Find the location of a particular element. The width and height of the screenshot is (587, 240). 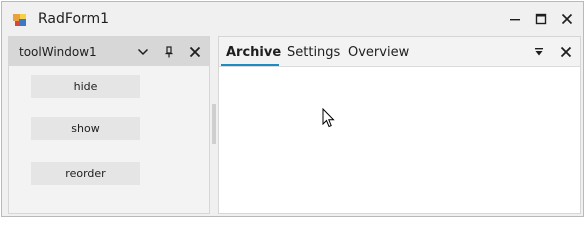

maximize-button is located at coordinates (541, 19).